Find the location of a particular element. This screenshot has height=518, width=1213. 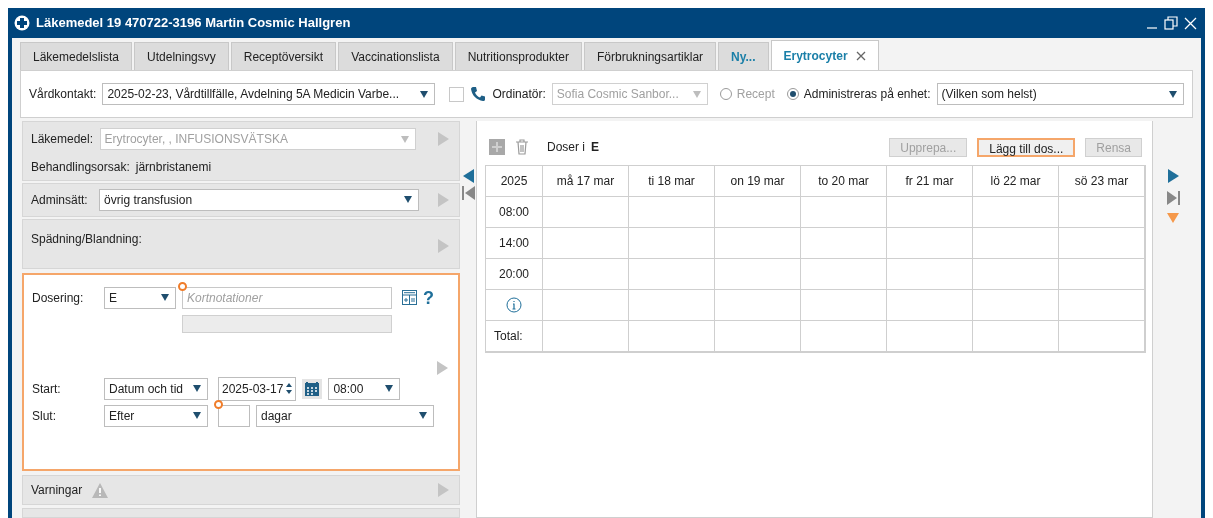

previous-week-icon is located at coordinates (468, 176).